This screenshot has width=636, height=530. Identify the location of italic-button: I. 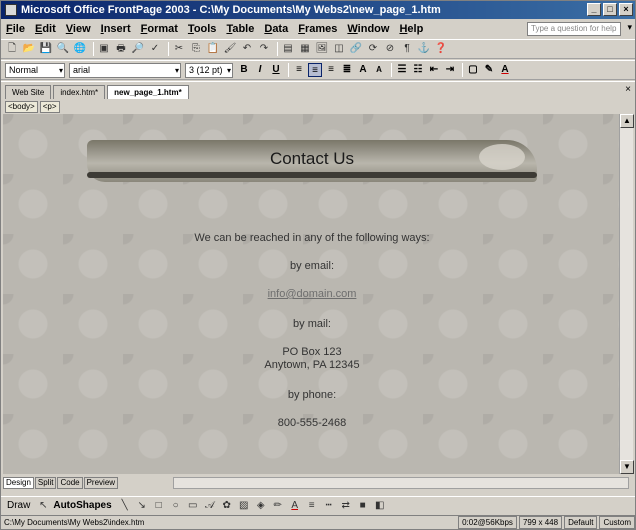
(260, 70).